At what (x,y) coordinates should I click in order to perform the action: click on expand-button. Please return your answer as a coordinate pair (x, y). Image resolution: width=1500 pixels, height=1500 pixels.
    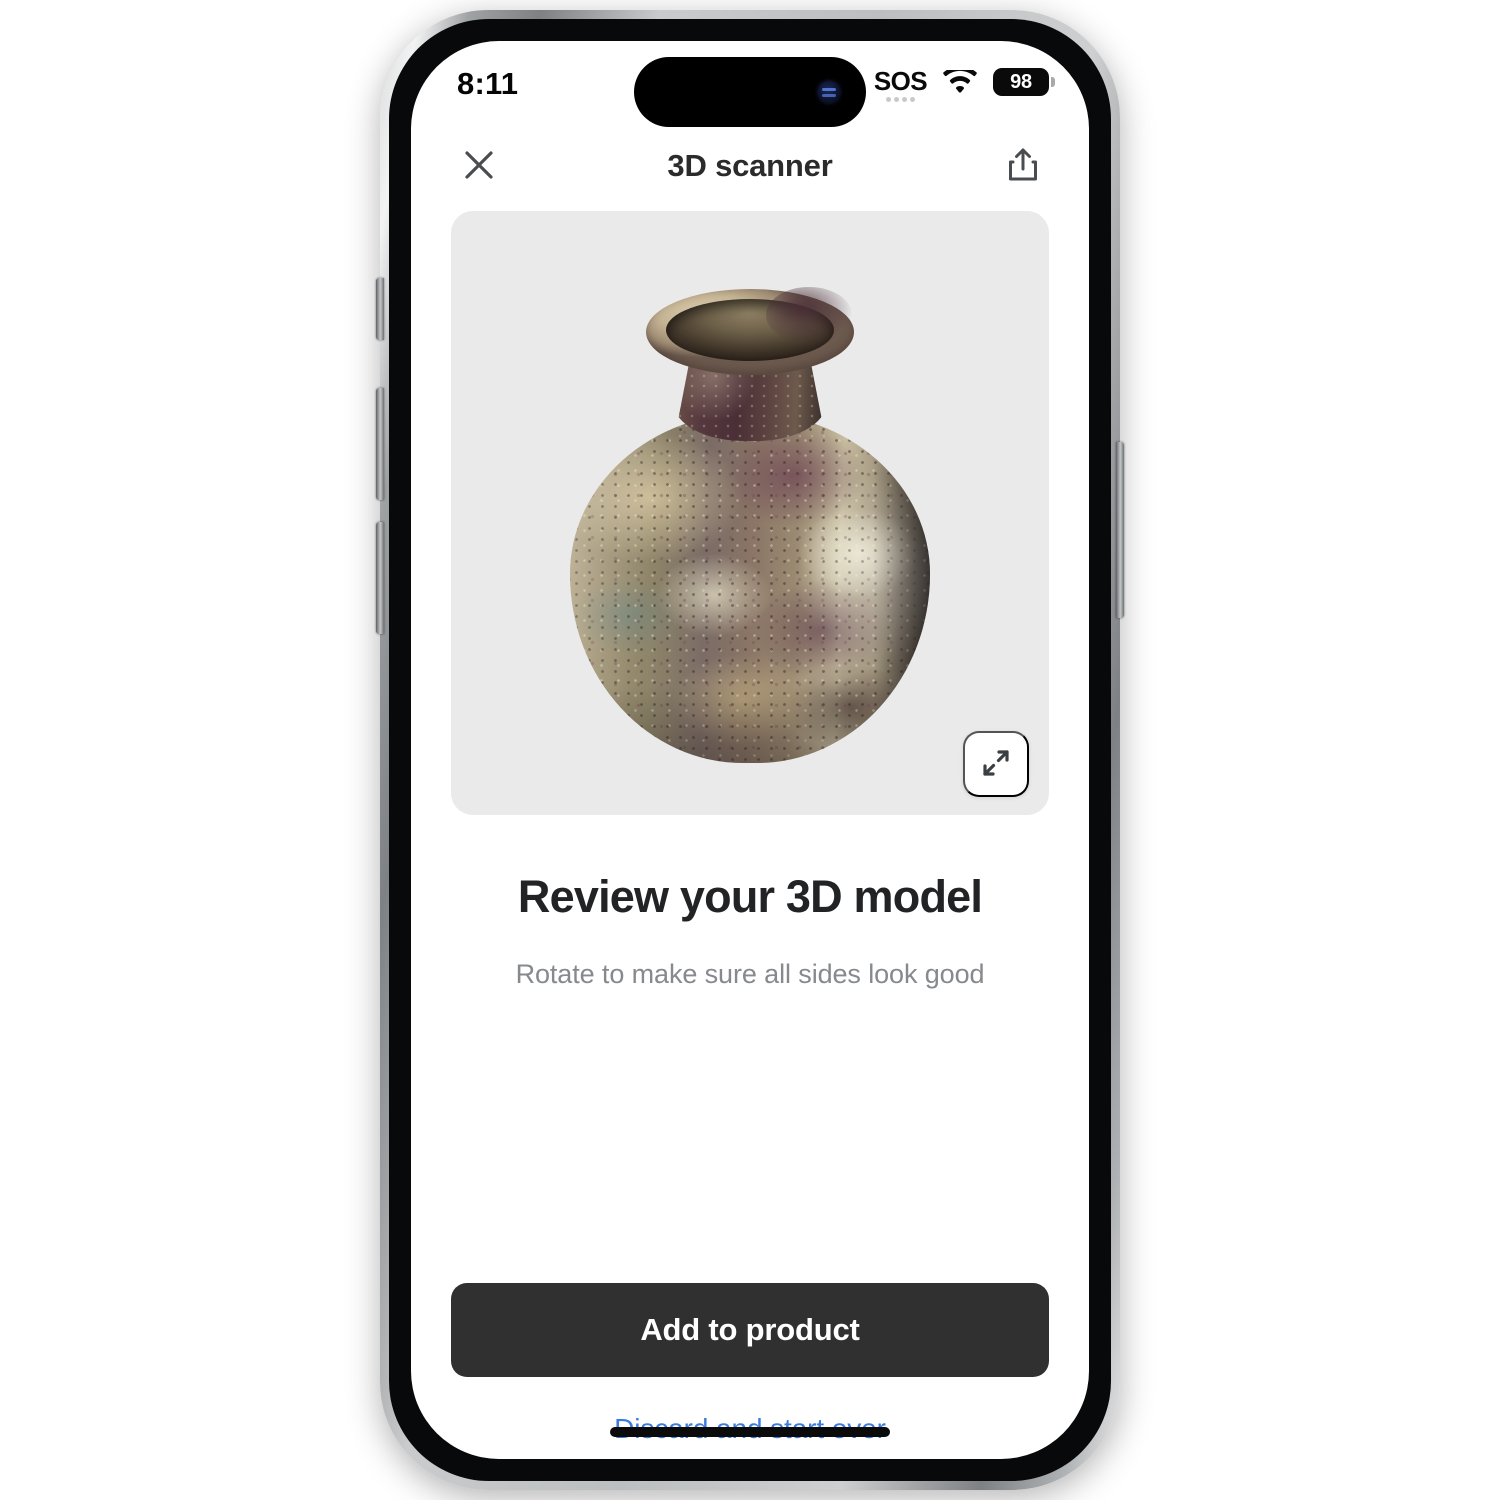
    Looking at the image, I should click on (996, 764).